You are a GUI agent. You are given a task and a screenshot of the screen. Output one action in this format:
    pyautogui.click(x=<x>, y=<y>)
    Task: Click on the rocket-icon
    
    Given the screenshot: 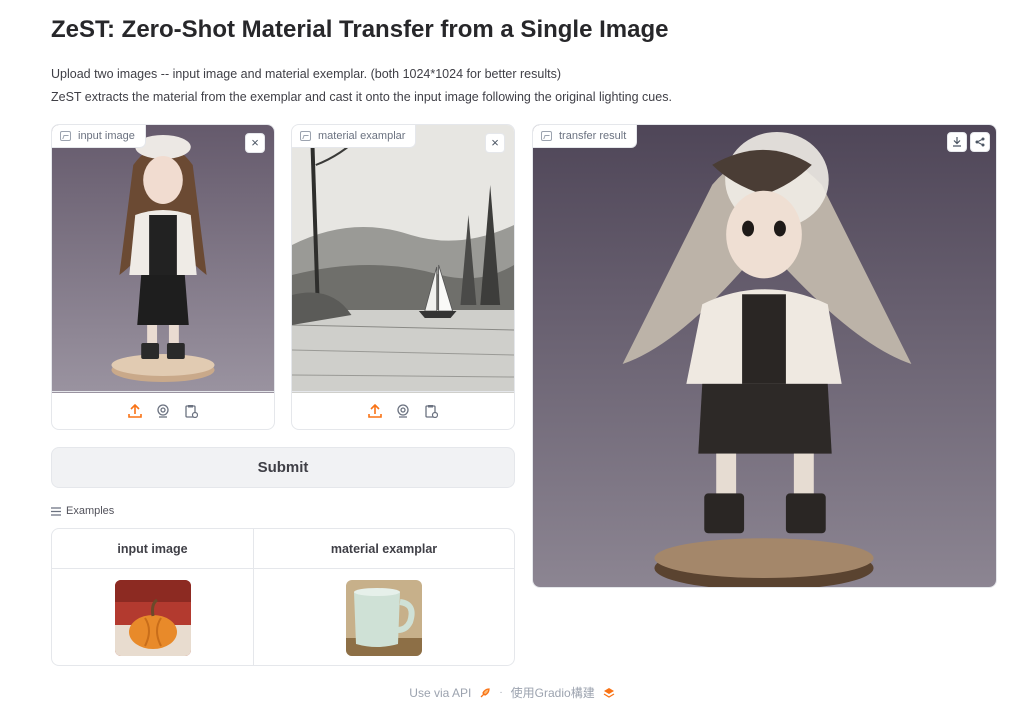 What is the action you would take?
    pyautogui.click(x=485, y=692)
    